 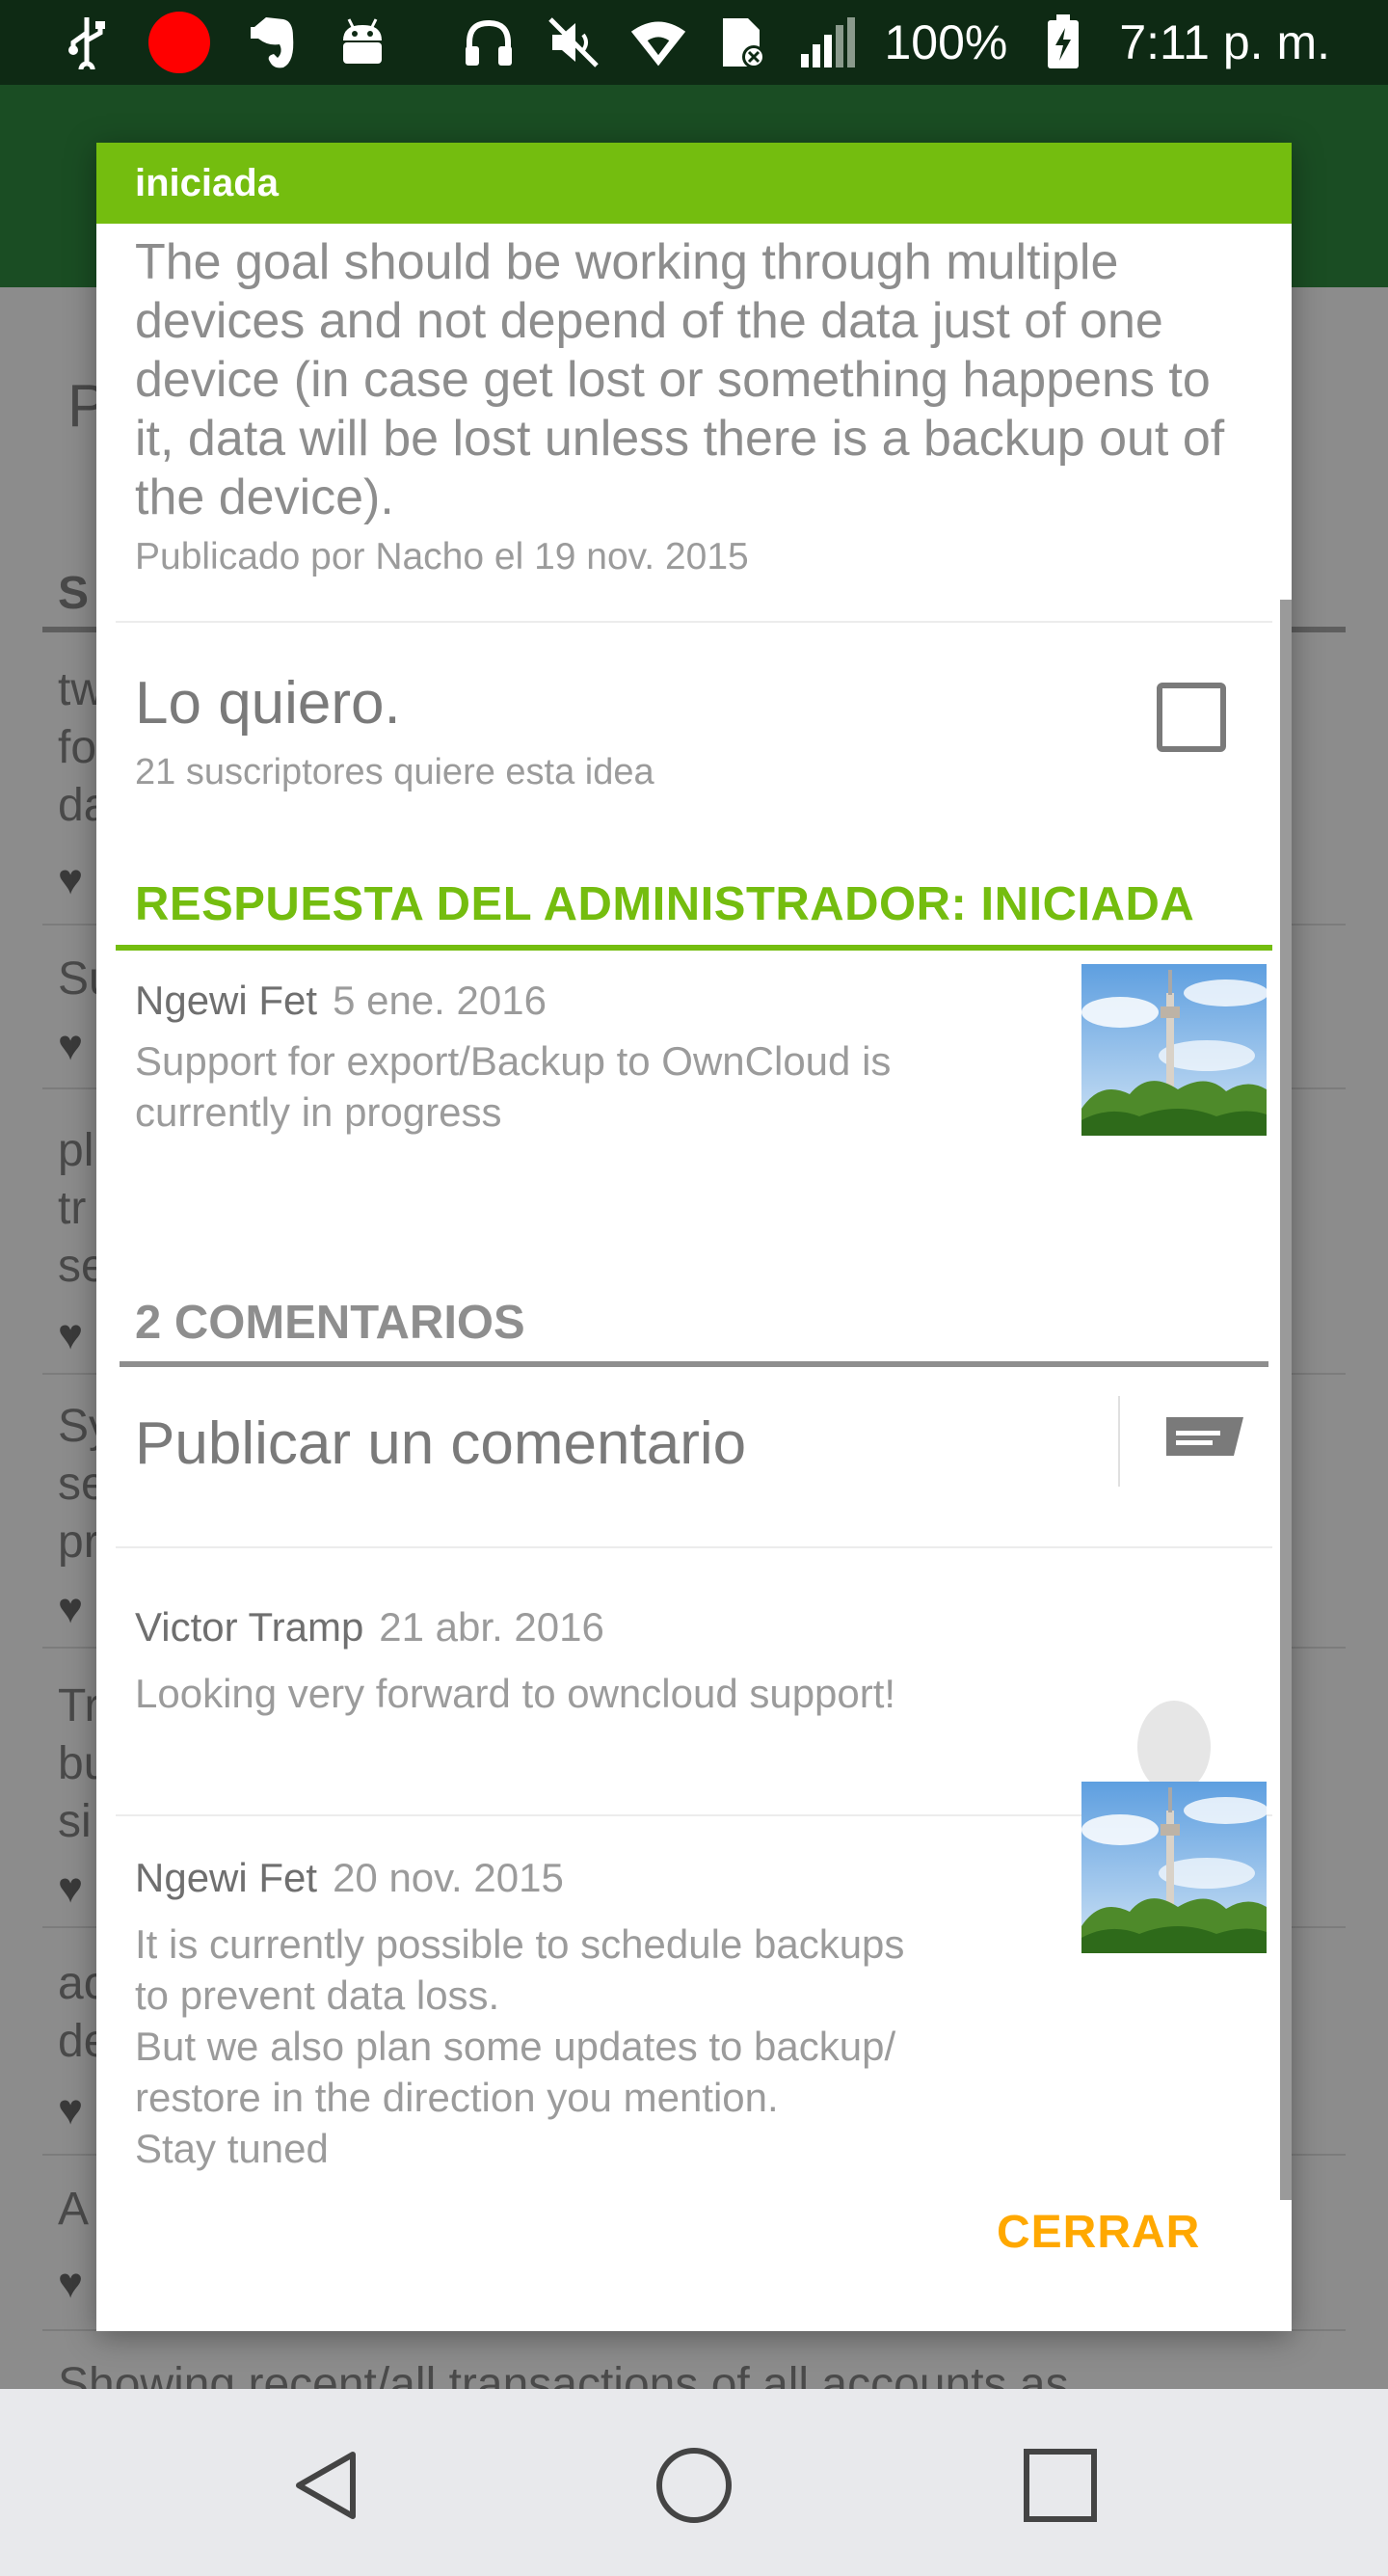 I want to click on comment-date: 5 ene. 2016, so click(x=440, y=1001).